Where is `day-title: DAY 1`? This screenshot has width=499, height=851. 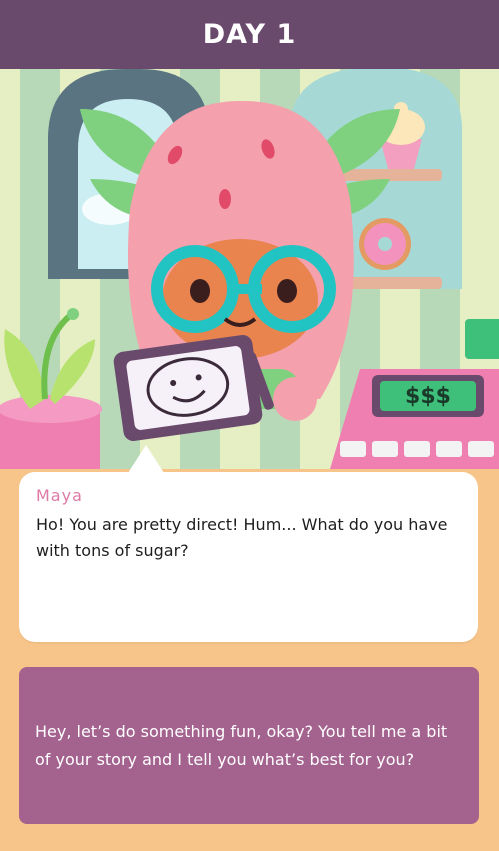 day-title: DAY 1 is located at coordinates (249, 34).